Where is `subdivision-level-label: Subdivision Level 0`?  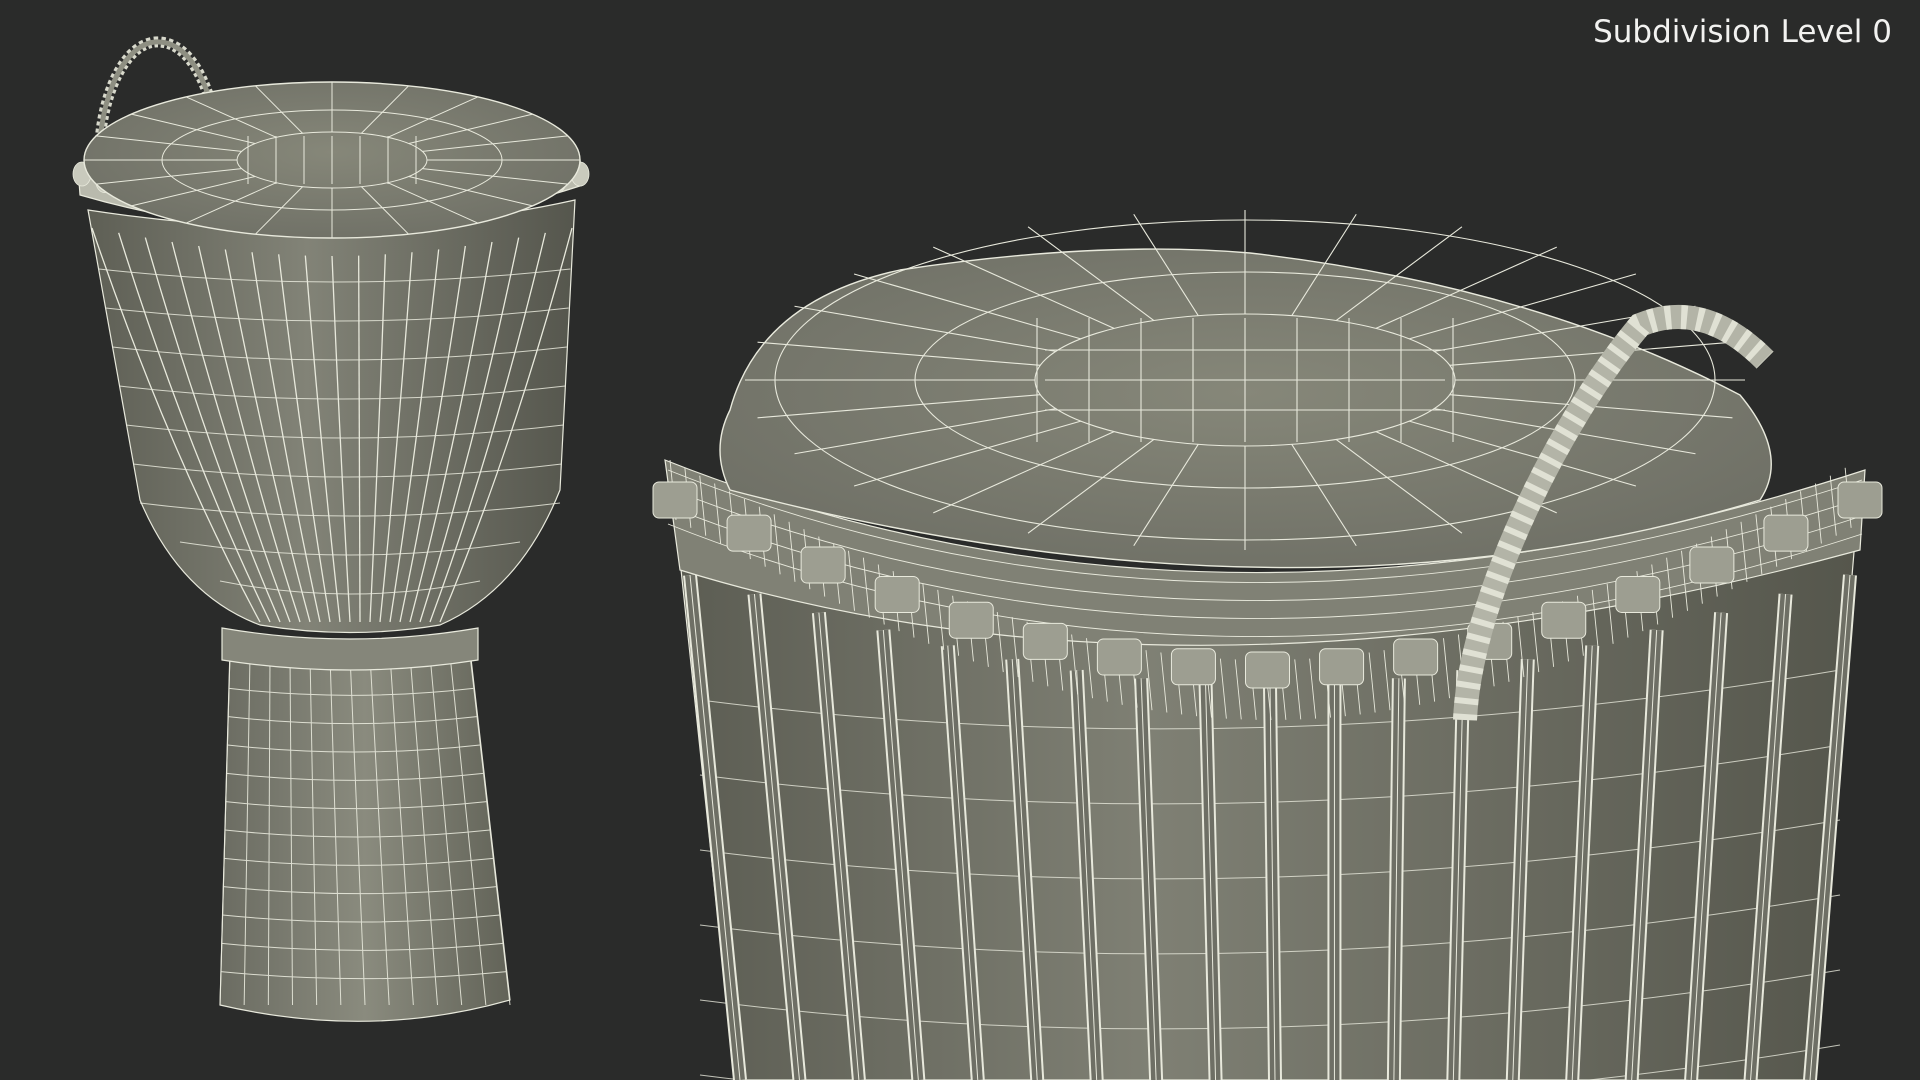
subdivision-level-label: Subdivision Level 0 is located at coordinates (1742, 32).